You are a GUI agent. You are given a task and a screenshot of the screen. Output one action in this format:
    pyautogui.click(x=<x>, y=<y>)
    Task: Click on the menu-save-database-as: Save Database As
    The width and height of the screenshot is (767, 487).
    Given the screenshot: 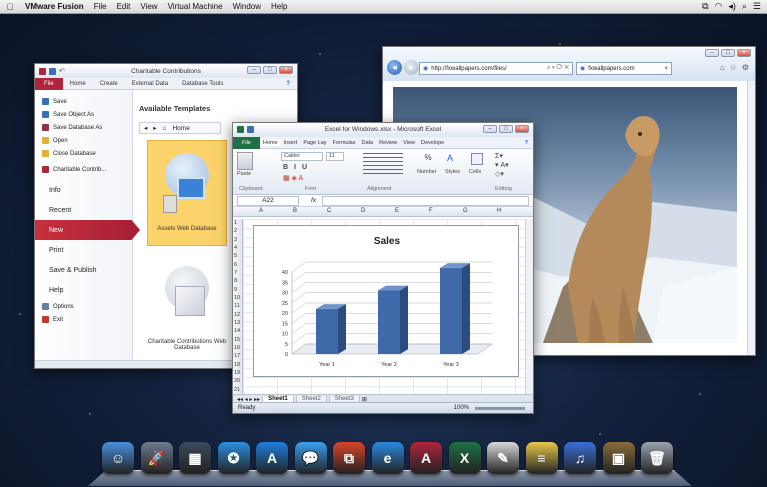 What is the action you would take?
    pyautogui.click(x=83, y=127)
    